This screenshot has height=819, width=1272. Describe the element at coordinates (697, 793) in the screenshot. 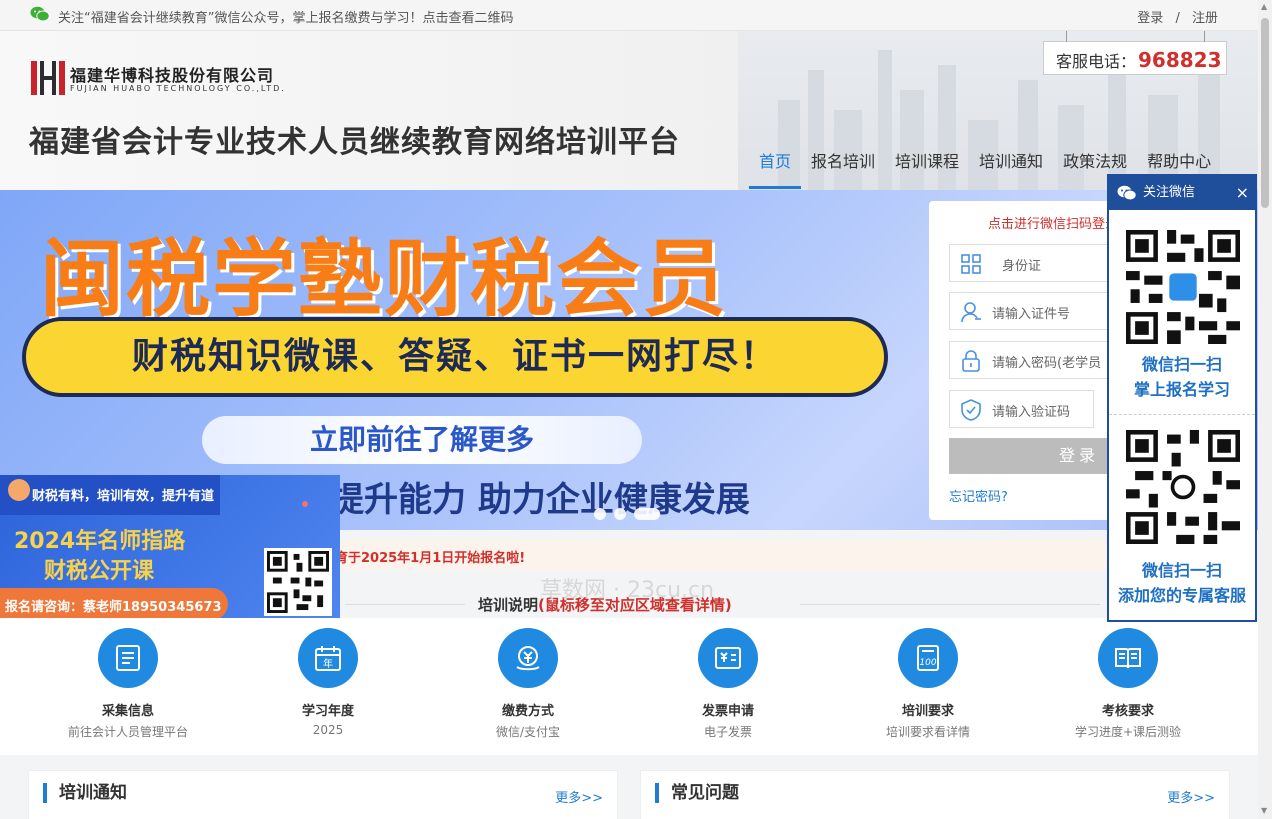

I see `panel-title: 常见问题` at that location.